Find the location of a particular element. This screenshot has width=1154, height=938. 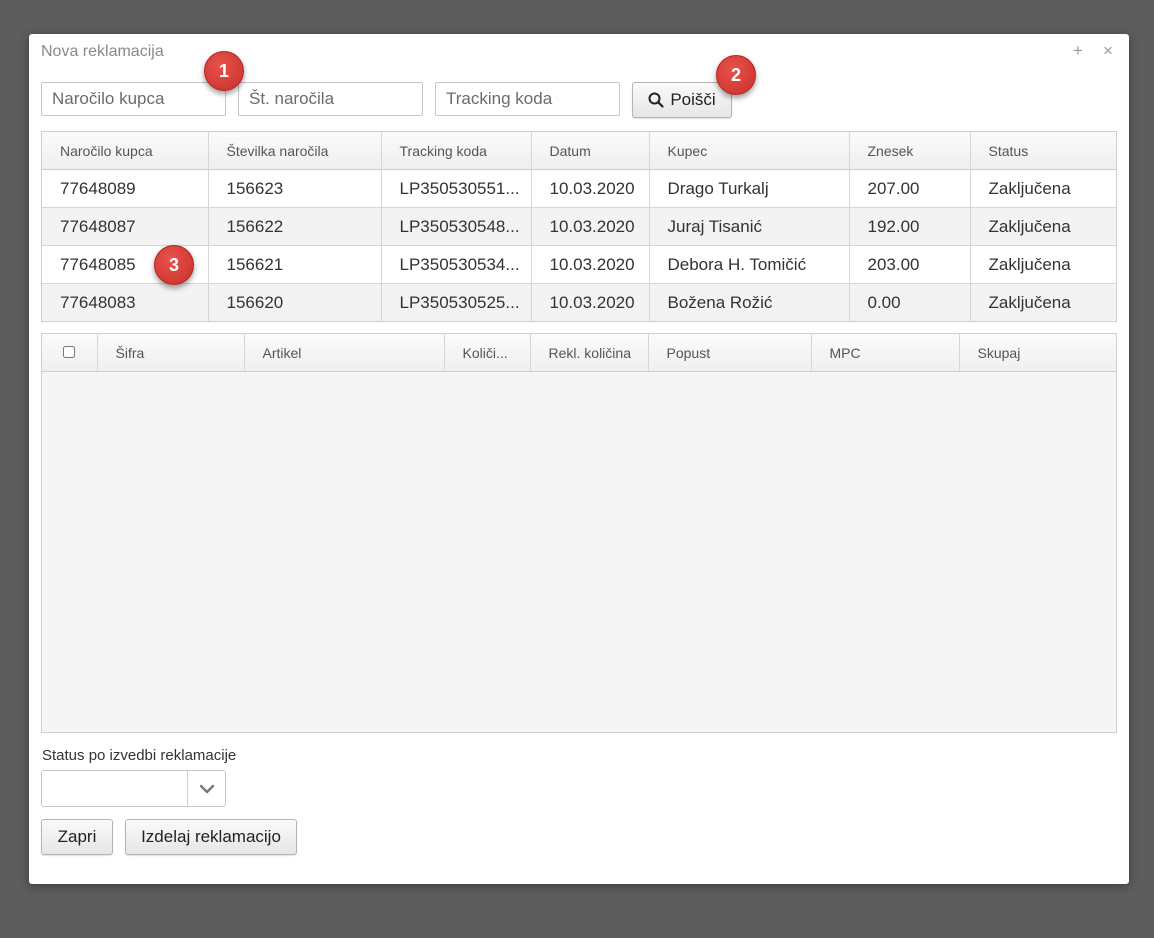

table-cell: 77648087 is located at coordinates (125, 226).